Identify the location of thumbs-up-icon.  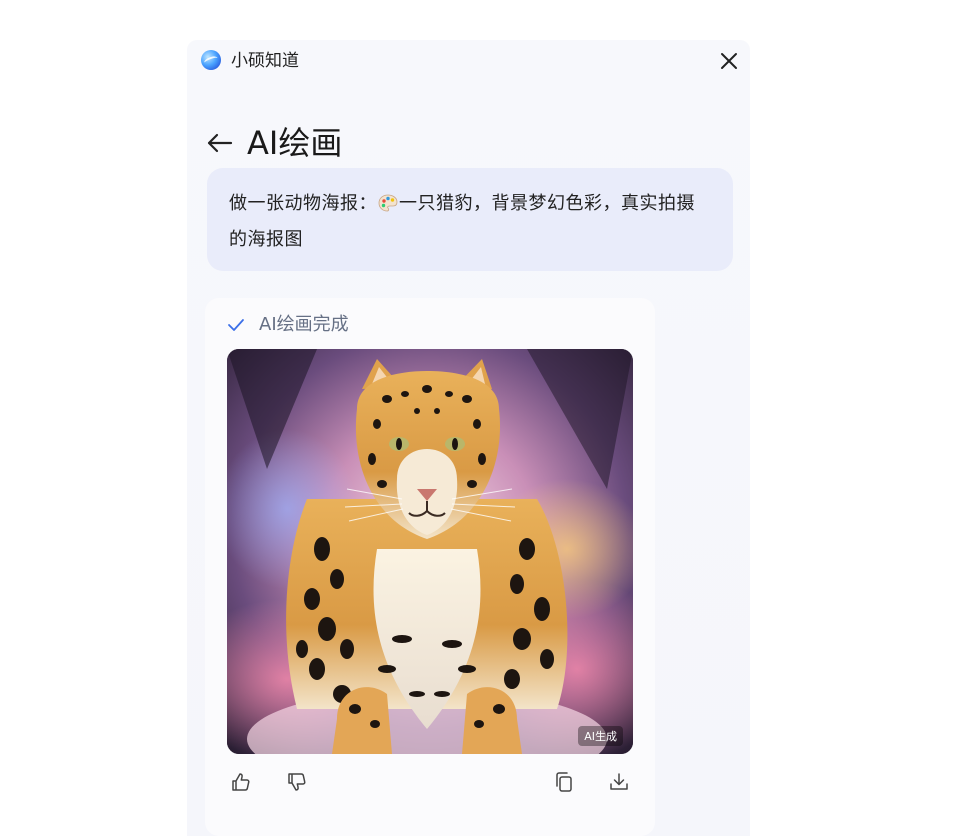
(241, 782).